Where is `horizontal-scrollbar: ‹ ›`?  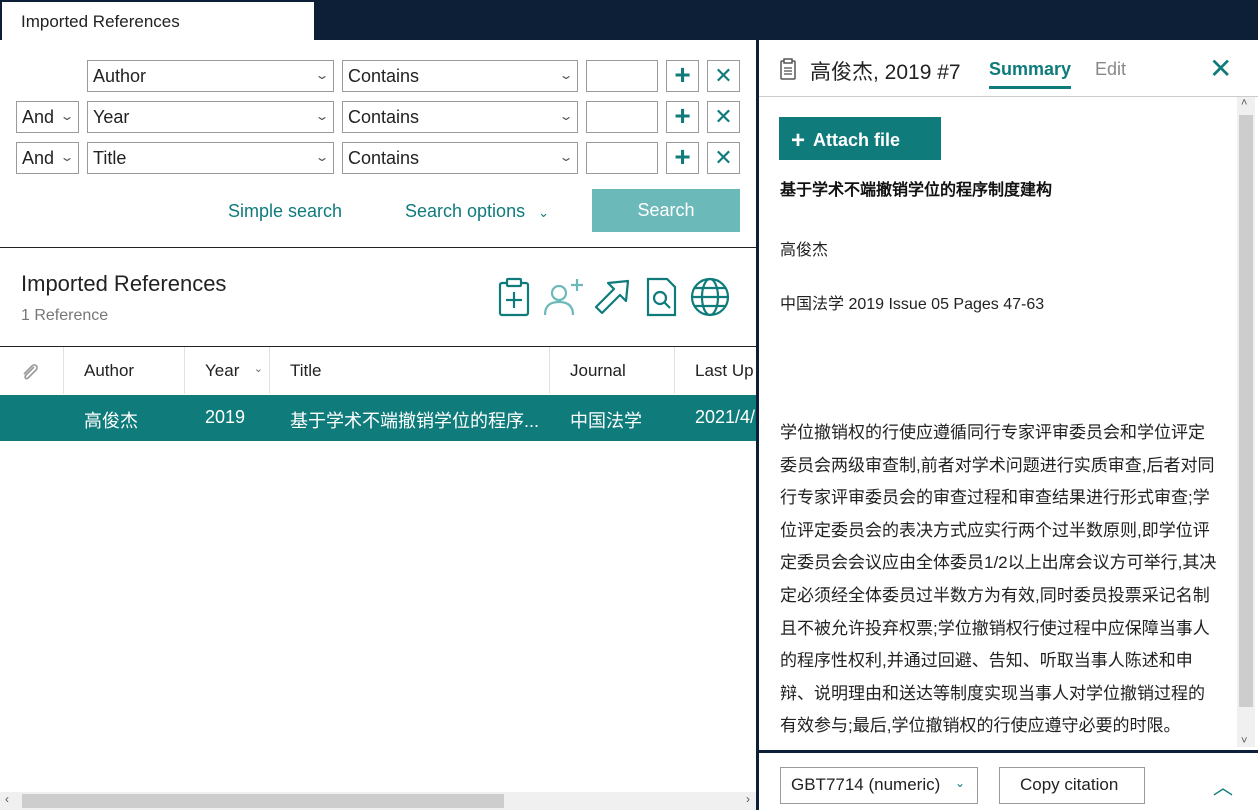 horizontal-scrollbar: ‹ › is located at coordinates (378, 801).